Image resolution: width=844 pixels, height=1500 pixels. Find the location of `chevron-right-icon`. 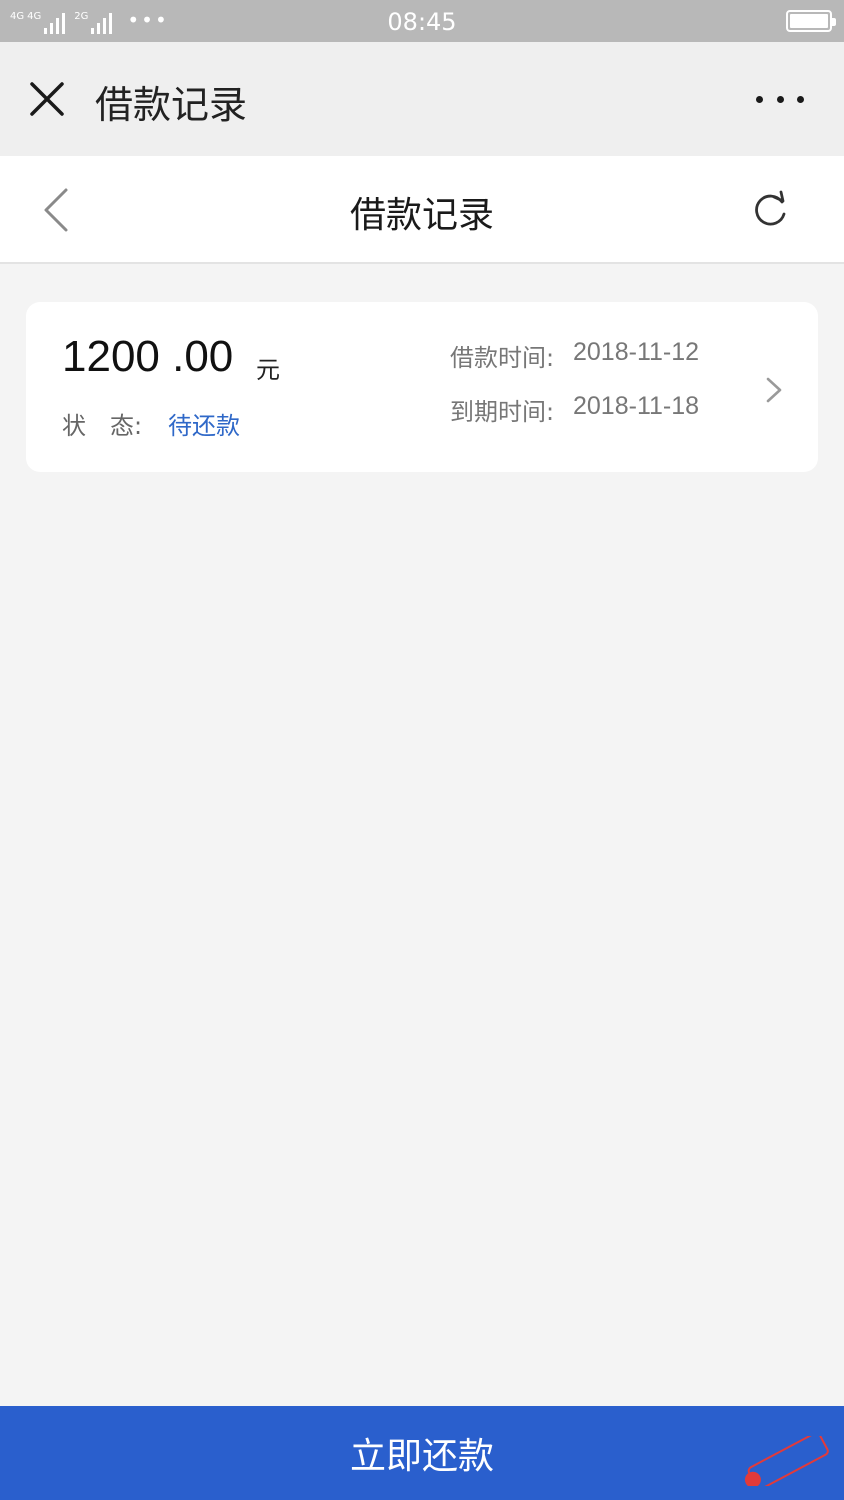

chevron-right-icon is located at coordinates (774, 390).